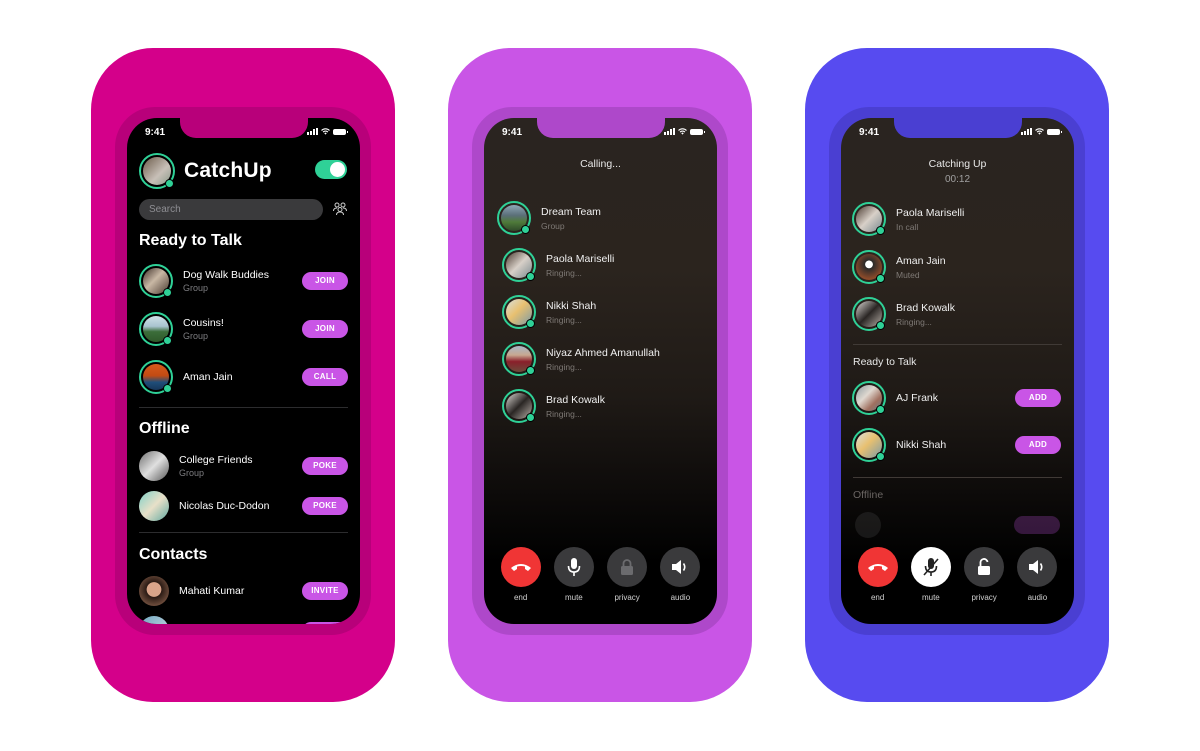  I want to click on list-item: Mahati Kumar INVITE, so click(243, 591).